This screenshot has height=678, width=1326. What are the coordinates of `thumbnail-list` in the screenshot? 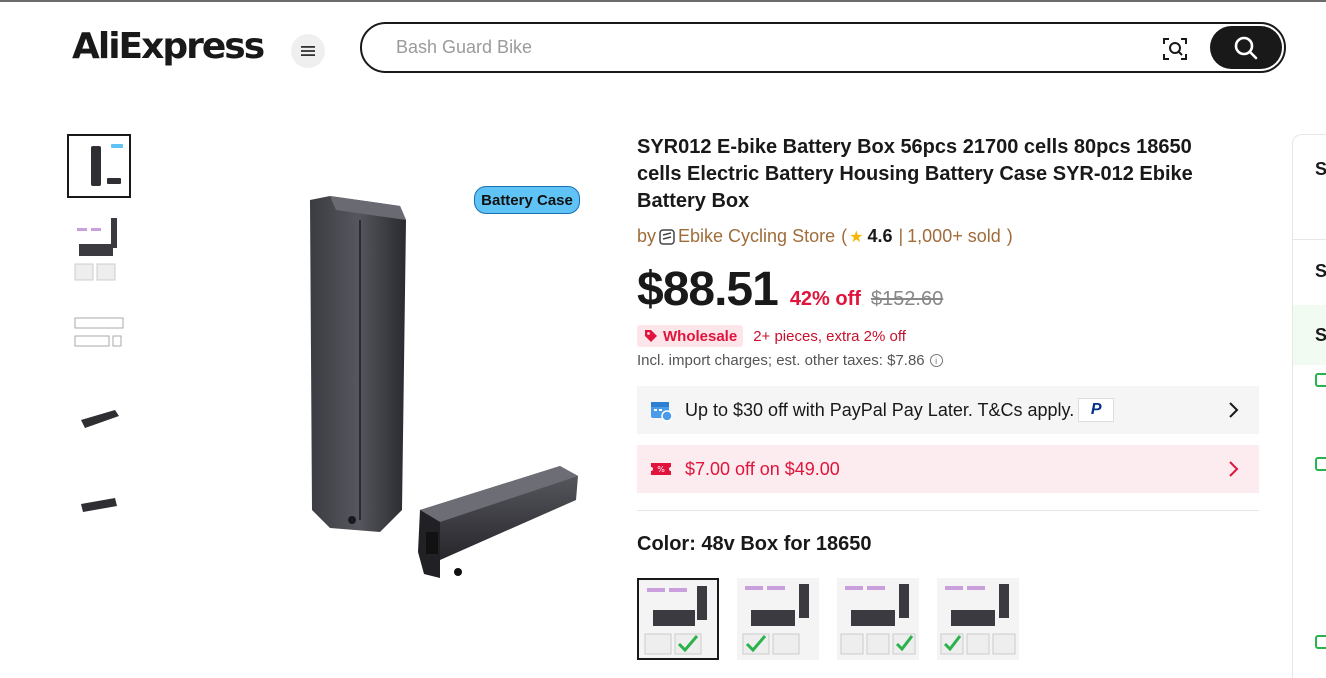 It's located at (99, 344).